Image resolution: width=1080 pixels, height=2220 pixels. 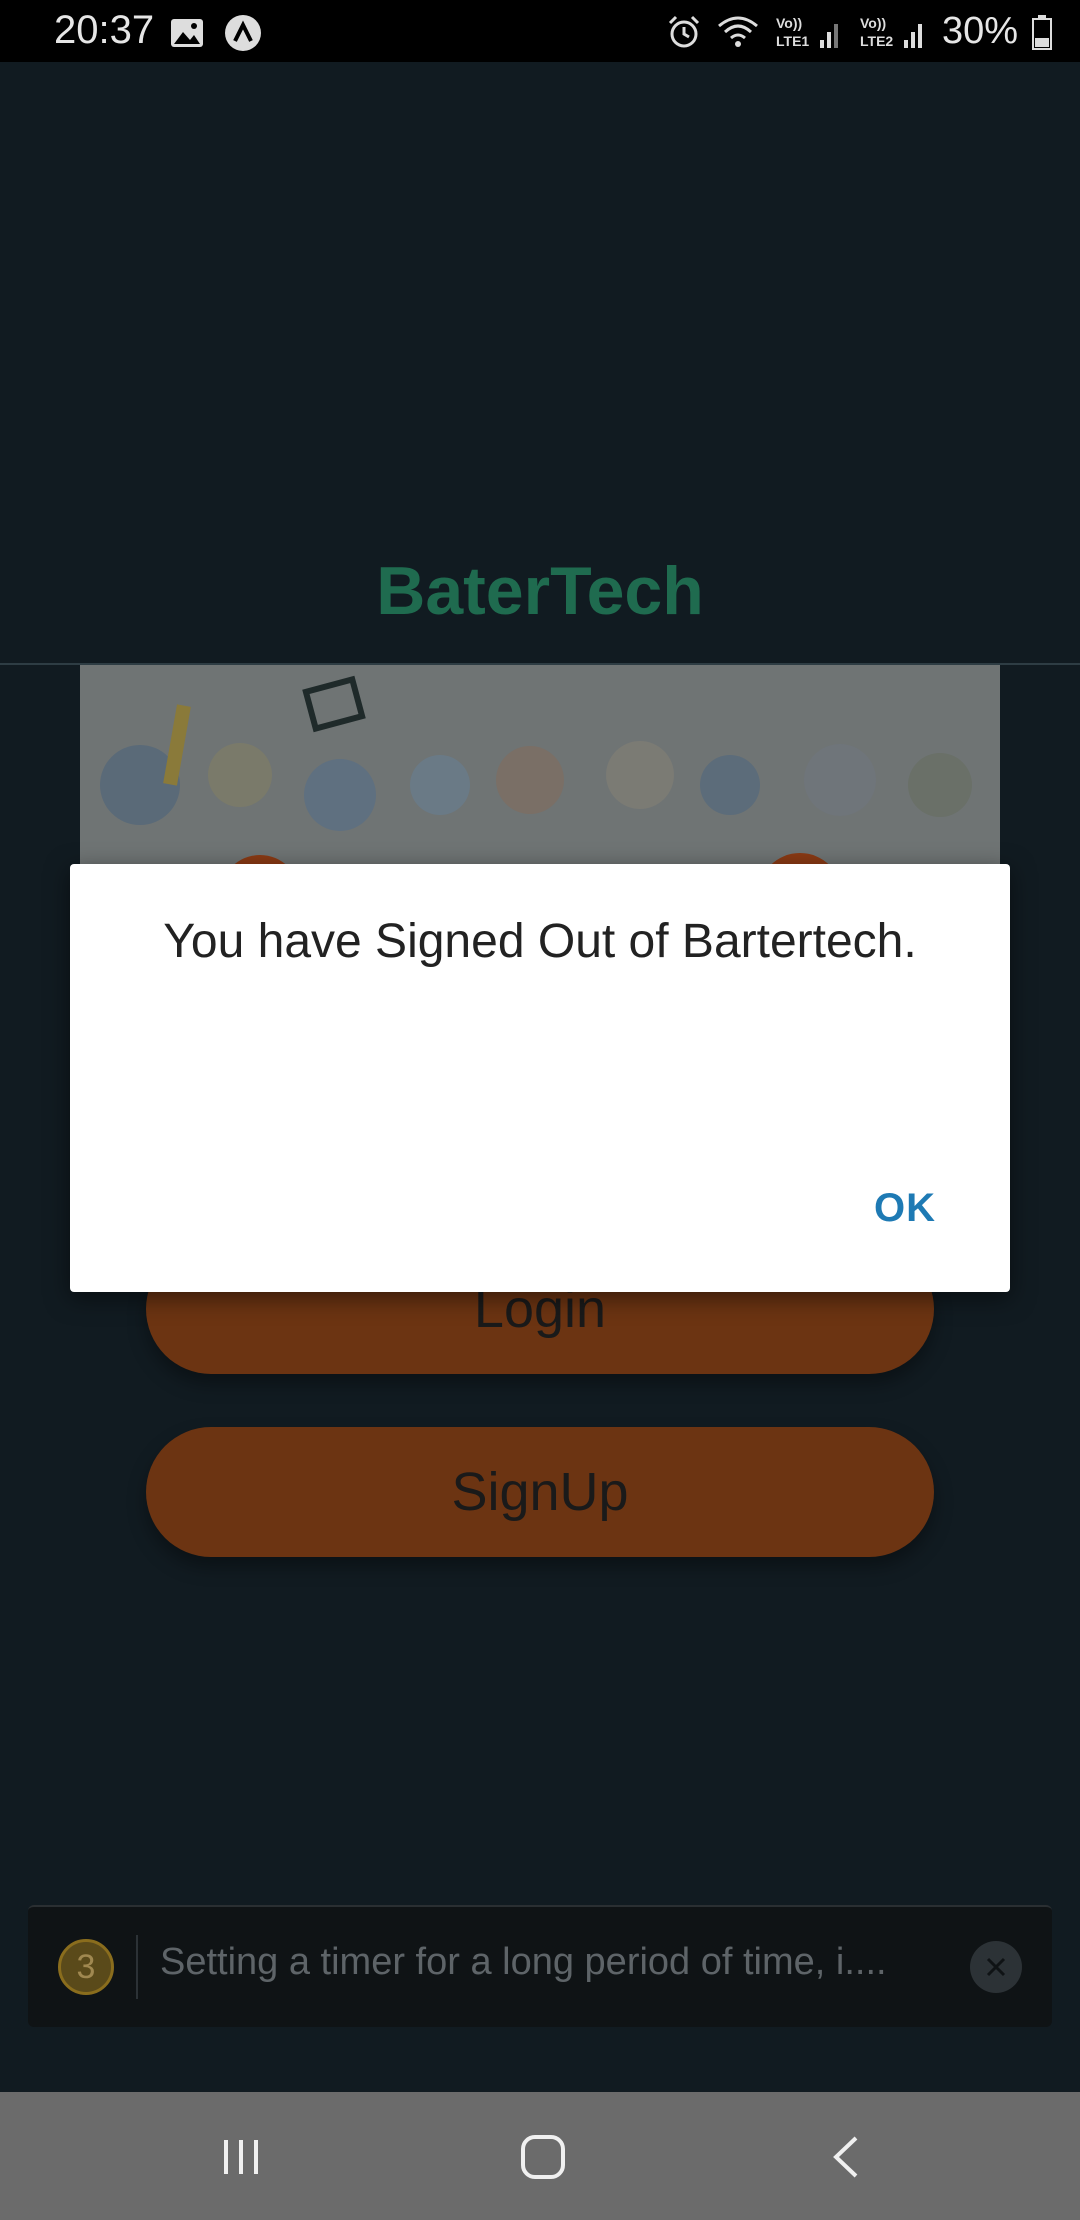 What do you see at coordinates (540, 31) in the screenshot?
I see `status-bar: 20:37 Vo)) LTE1 Vo)) LTE2 30%` at bounding box center [540, 31].